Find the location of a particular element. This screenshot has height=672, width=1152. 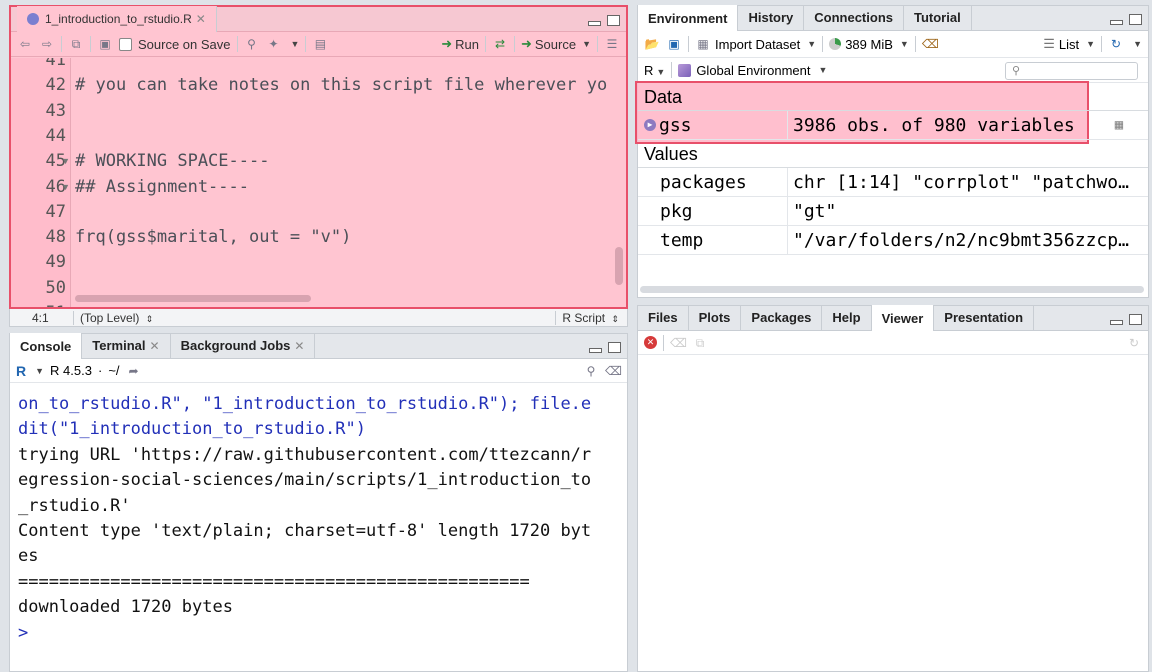

view-table-icon: ▦ is located at coordinates (1119, 125).